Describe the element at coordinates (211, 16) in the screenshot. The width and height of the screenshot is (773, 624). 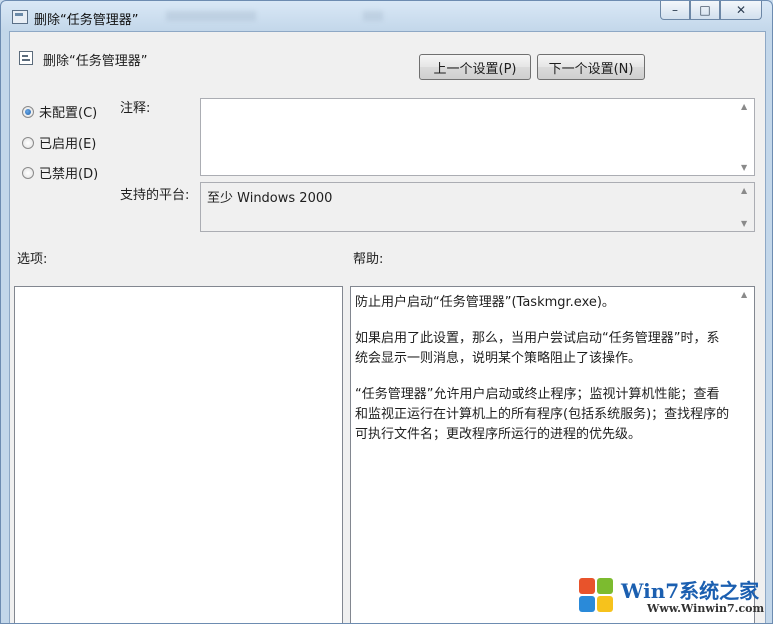
I see `title-blur` at that location.